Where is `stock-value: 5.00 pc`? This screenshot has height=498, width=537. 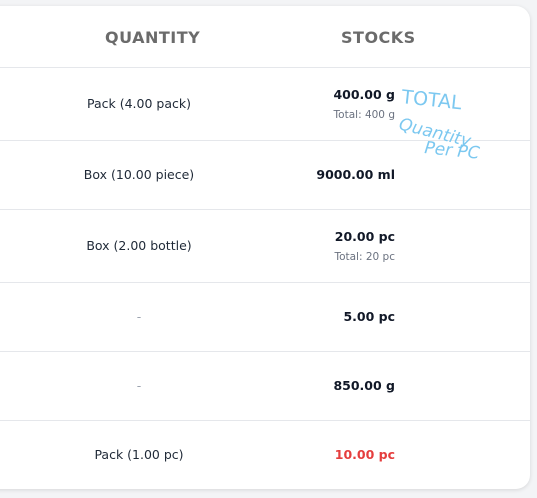
stock-value: 5.00 pc is located at coordinates (369, 316).